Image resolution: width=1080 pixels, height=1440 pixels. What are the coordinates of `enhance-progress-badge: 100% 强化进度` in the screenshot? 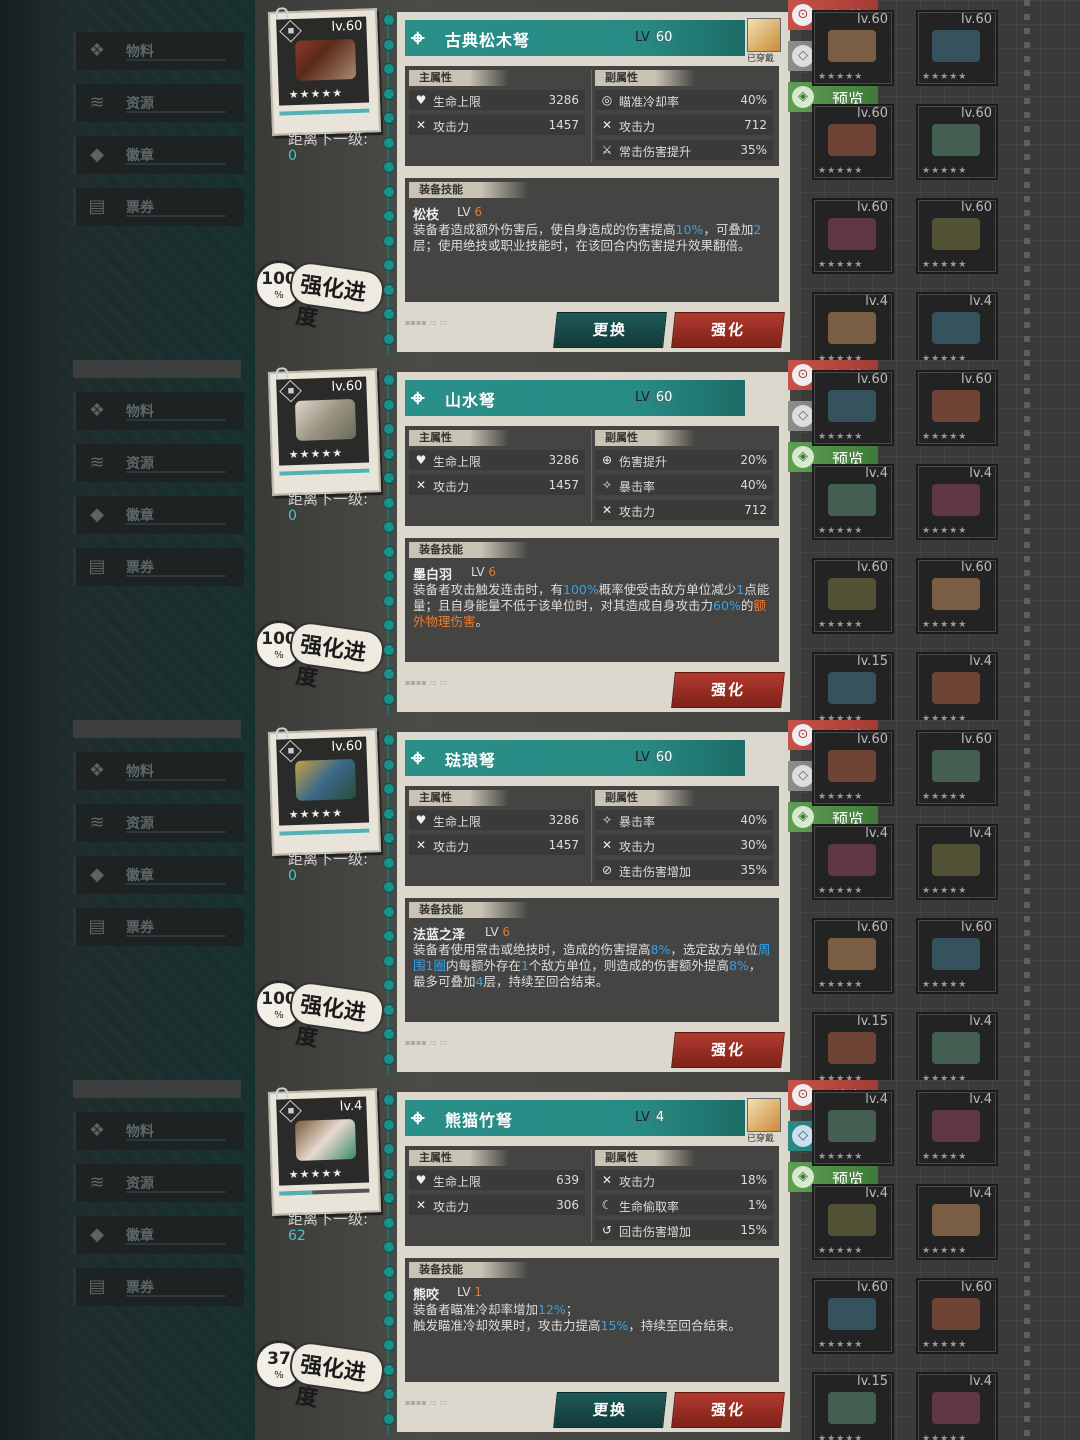 It's located at (320, 655).